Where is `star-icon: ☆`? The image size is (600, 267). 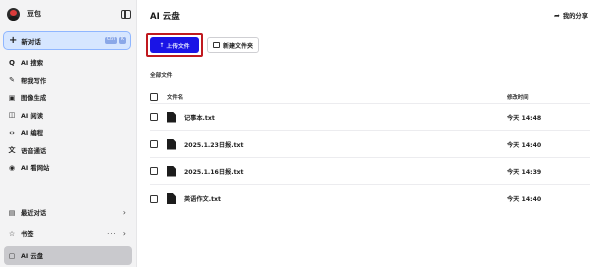
star-icon: ☆ is located at coordinates (12, 233).